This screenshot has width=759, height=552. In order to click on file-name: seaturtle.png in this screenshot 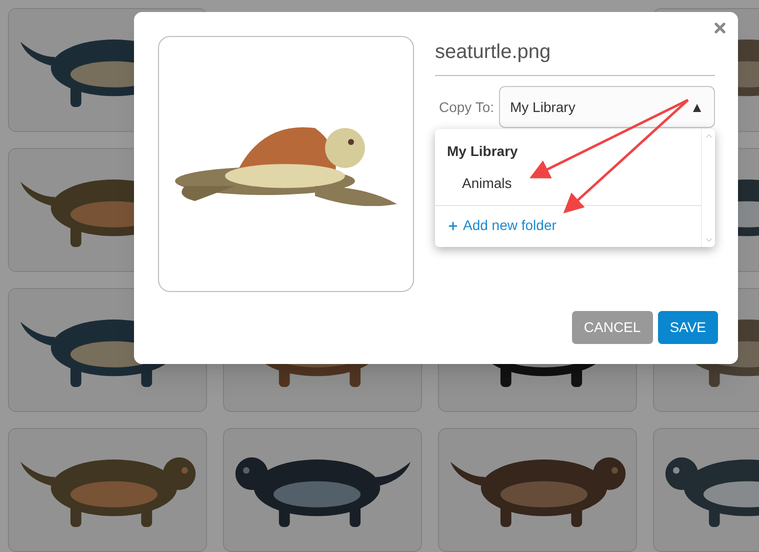, I will do `click(493, 52)`.